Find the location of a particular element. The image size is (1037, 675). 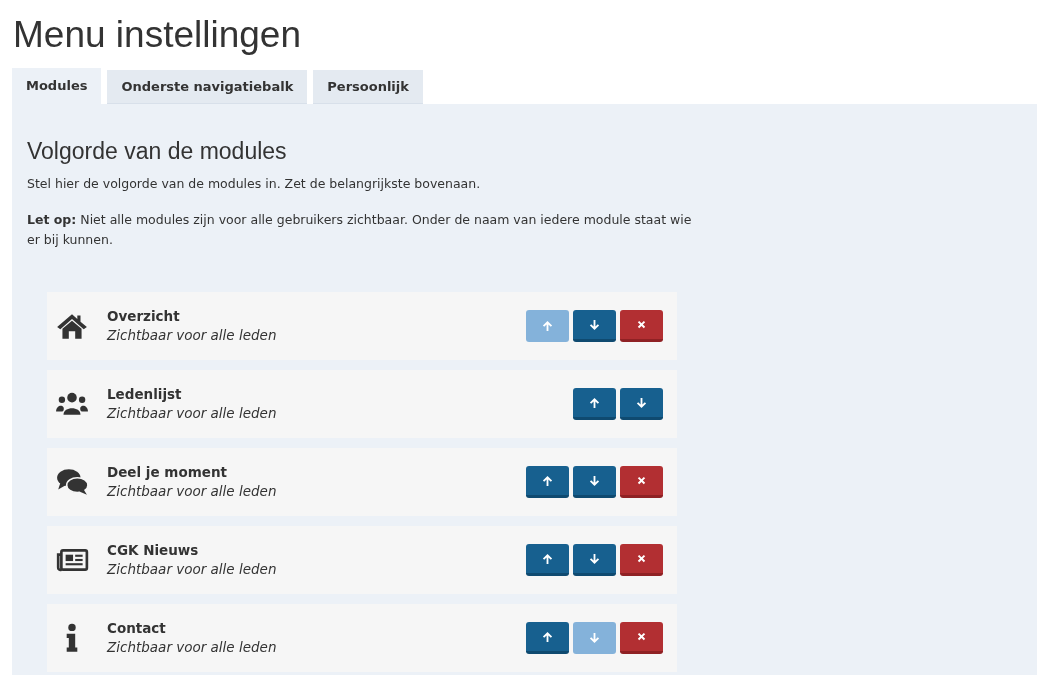

module-name: Ledenlijst is located at coordinates (145, 394).